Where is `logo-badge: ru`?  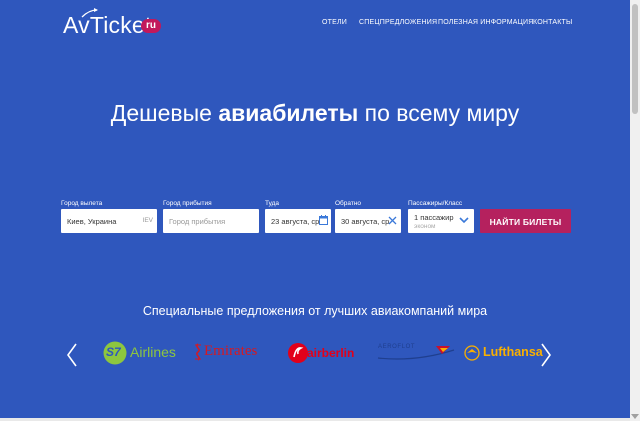 logo-badge: ru is located at coordinates (151, 26).